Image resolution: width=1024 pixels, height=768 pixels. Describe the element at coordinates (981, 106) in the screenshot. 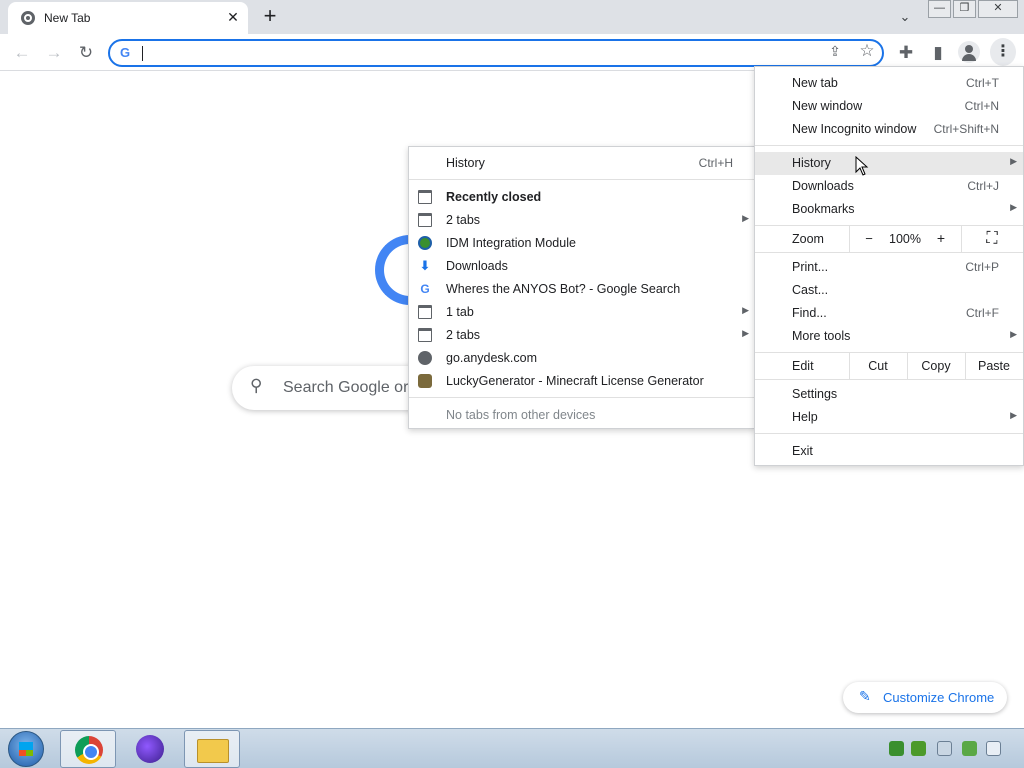

I see `new-window-shortcut: Ctrl+N` at that location.